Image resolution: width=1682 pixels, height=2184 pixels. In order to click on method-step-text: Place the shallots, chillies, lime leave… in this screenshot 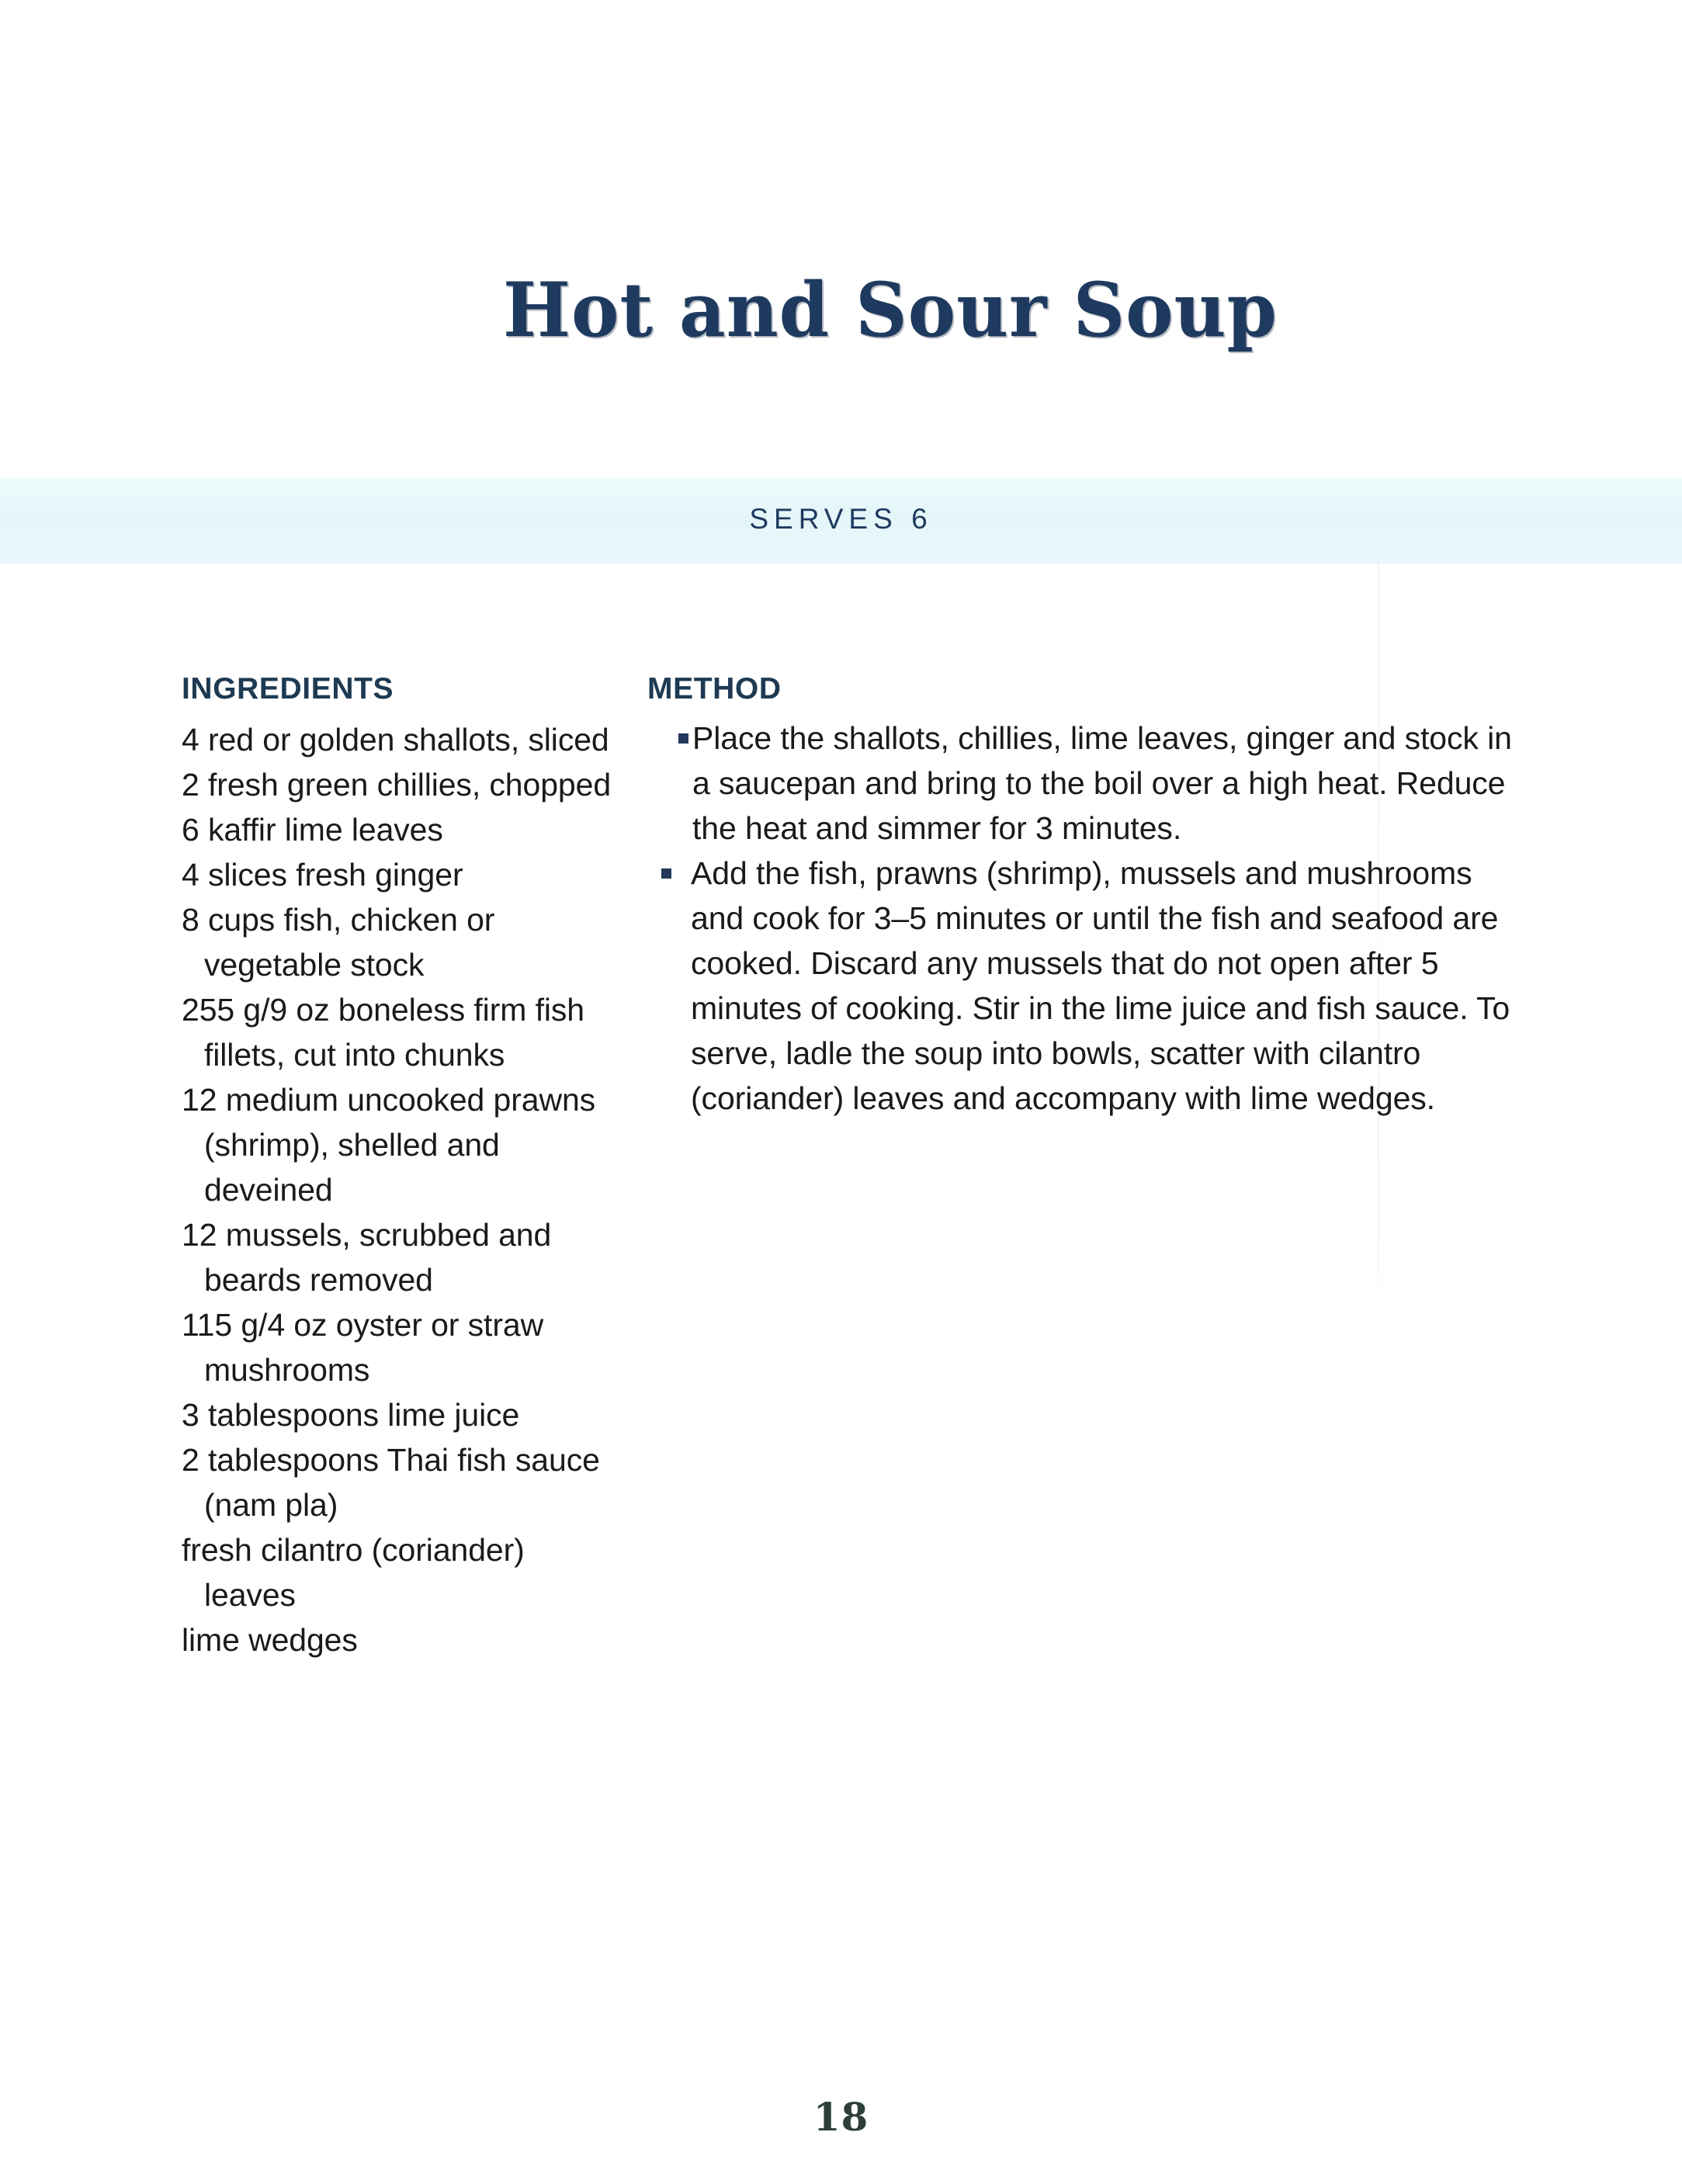, I will do `click(1102, 783)`.